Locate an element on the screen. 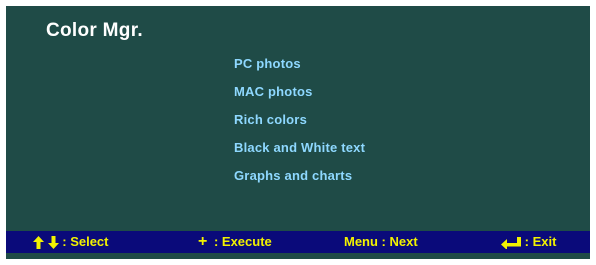 Image resolution: width=596 pixels, height=265 pixels. exit-hint: : Exit is located at coordinates (528, 242).